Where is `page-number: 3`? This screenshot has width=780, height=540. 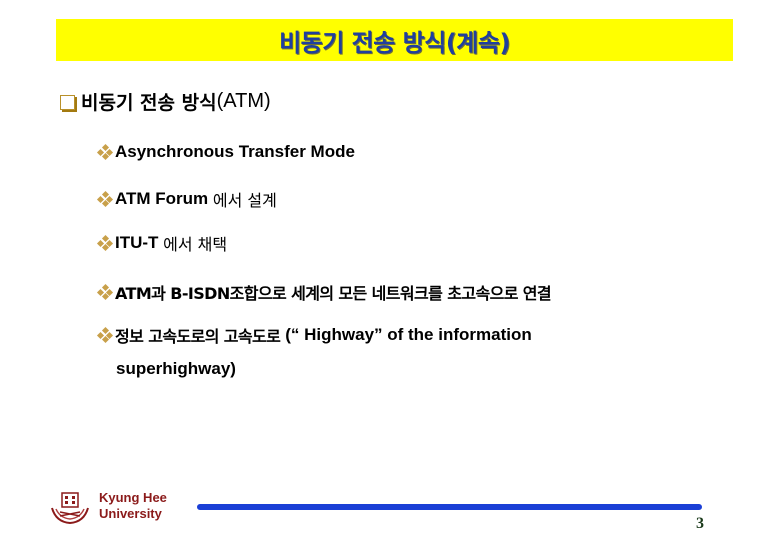
page-number: 3 is located at coordinates (700, 523).